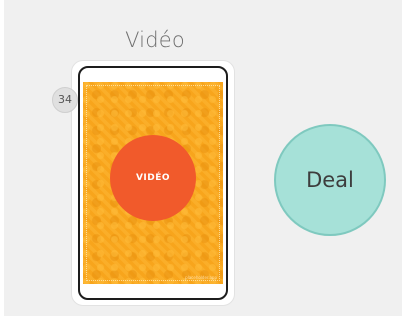 The image size is (402, 325). I want to click on deal-button: Deal, so click(330, 180).